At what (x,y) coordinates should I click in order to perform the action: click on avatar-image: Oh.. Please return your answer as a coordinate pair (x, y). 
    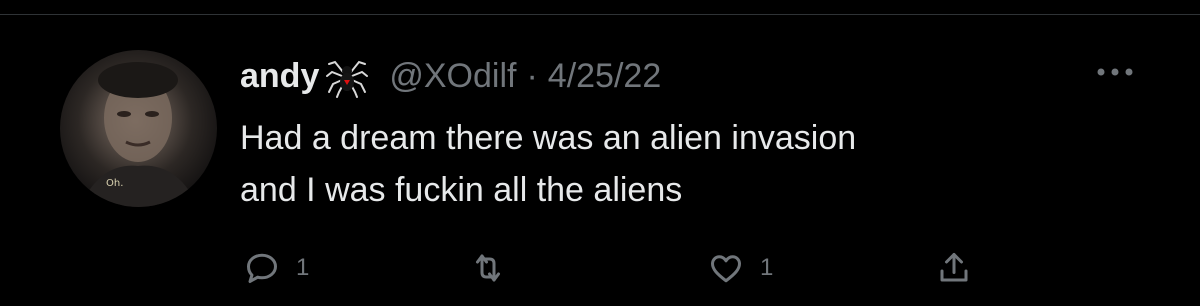
    Looking at the image, I should click on (139, 134).